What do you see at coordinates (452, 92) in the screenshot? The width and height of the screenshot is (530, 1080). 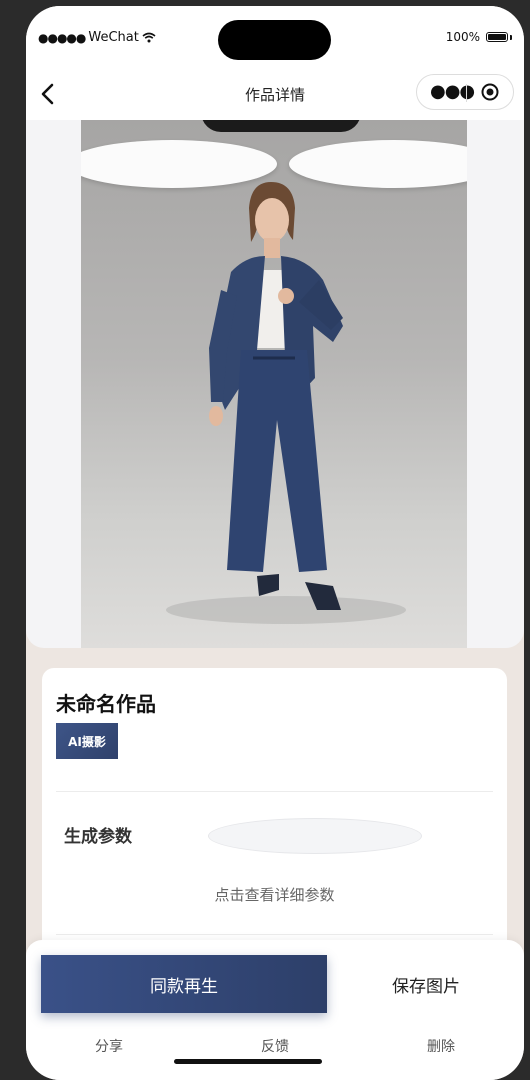 I see `more-dots-icon: ●●●` at bounding box center [452, 92].